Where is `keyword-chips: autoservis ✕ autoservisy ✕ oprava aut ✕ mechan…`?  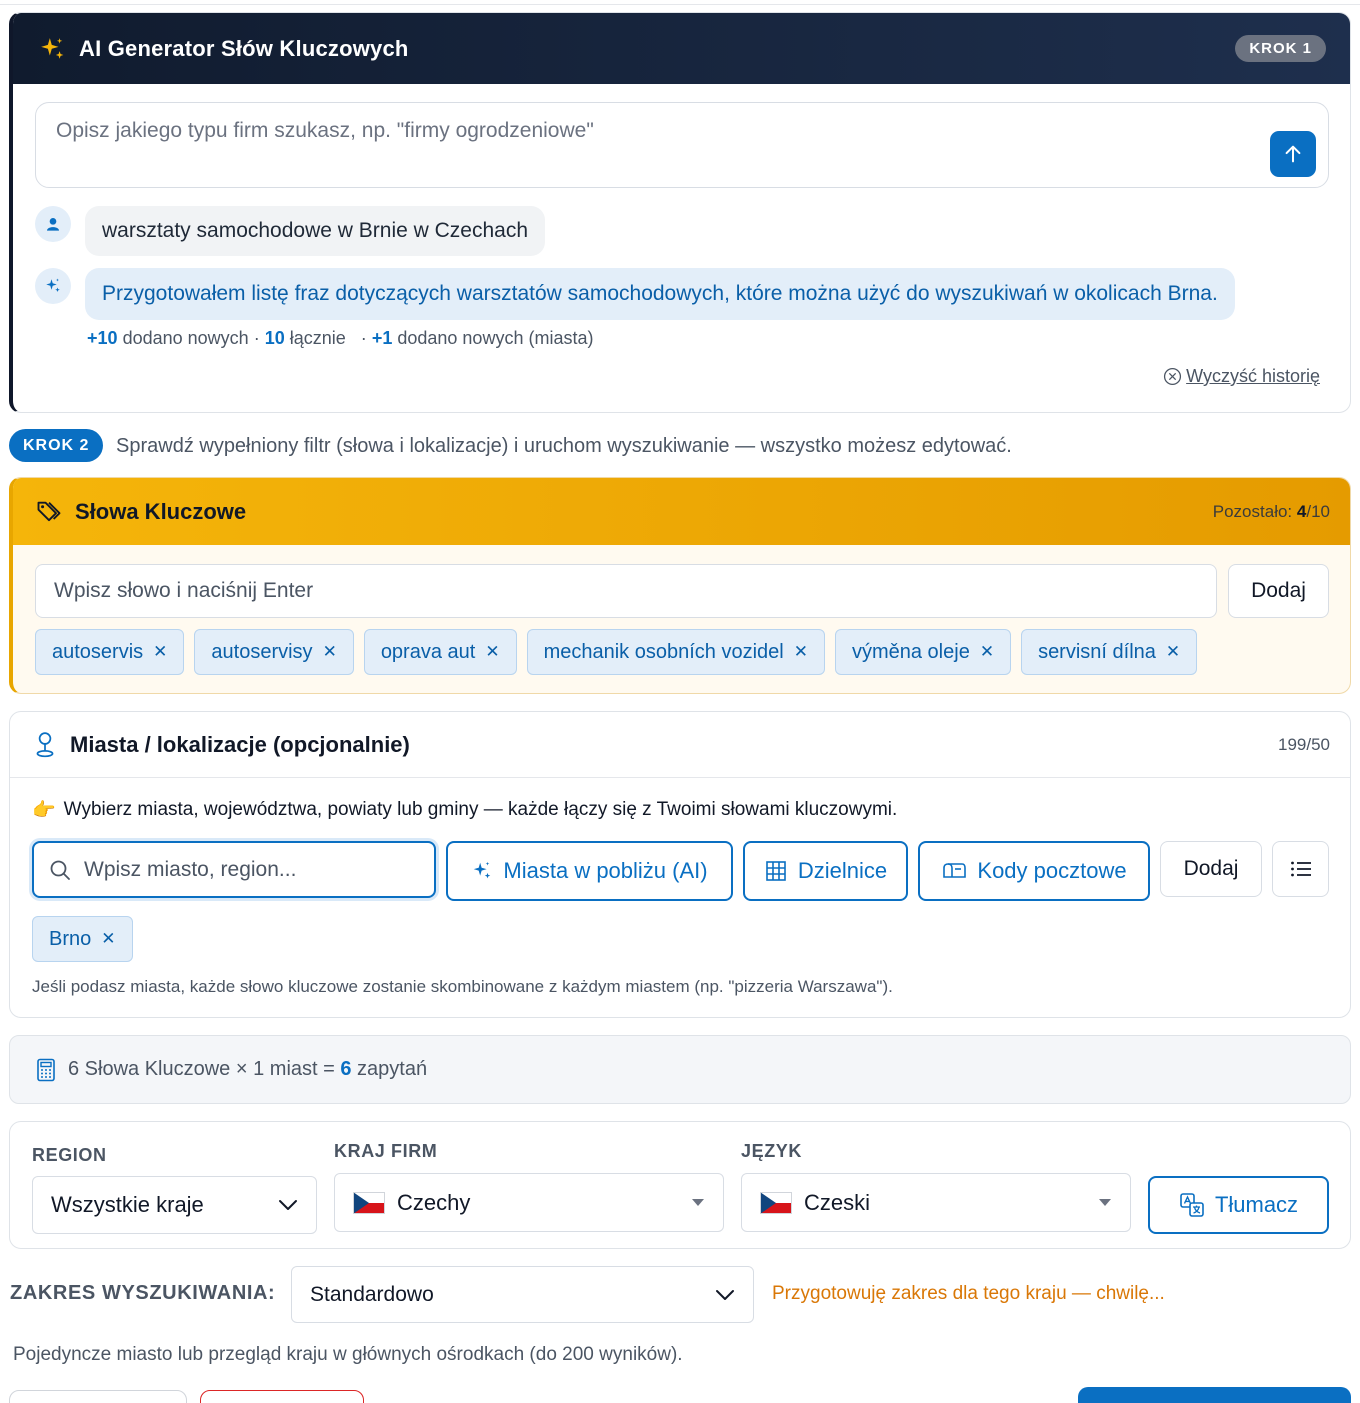 keyword-chips: autoservis ✕ autoservisy ✕ oprava aut ✕ mechan… is located at coordinates (616, 652).